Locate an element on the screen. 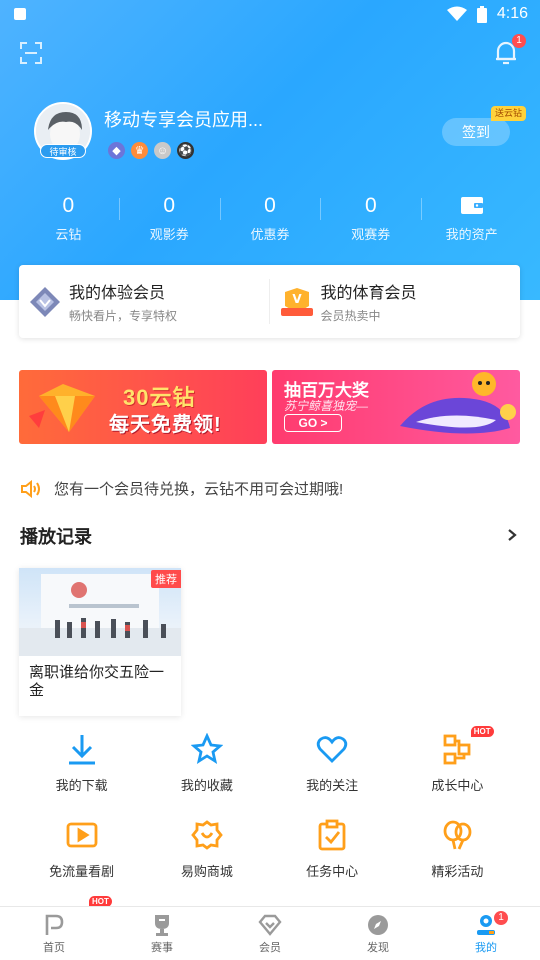  balloon-icon is located at coordinates (457, 835).